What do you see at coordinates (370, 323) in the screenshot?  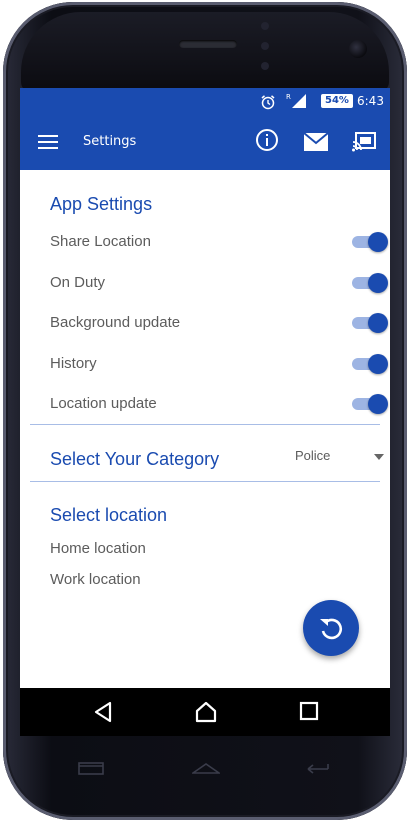 I see `background-update-toggle` at bounding box center [370, 323].